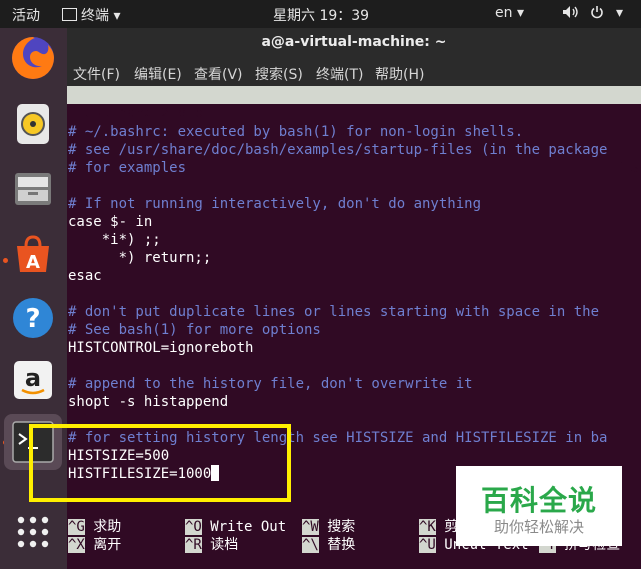 The image size is (641, 569). Describe the element at coordinates (310, 527) in the screenshot. I see `shortcut-key: ^W` at that location.